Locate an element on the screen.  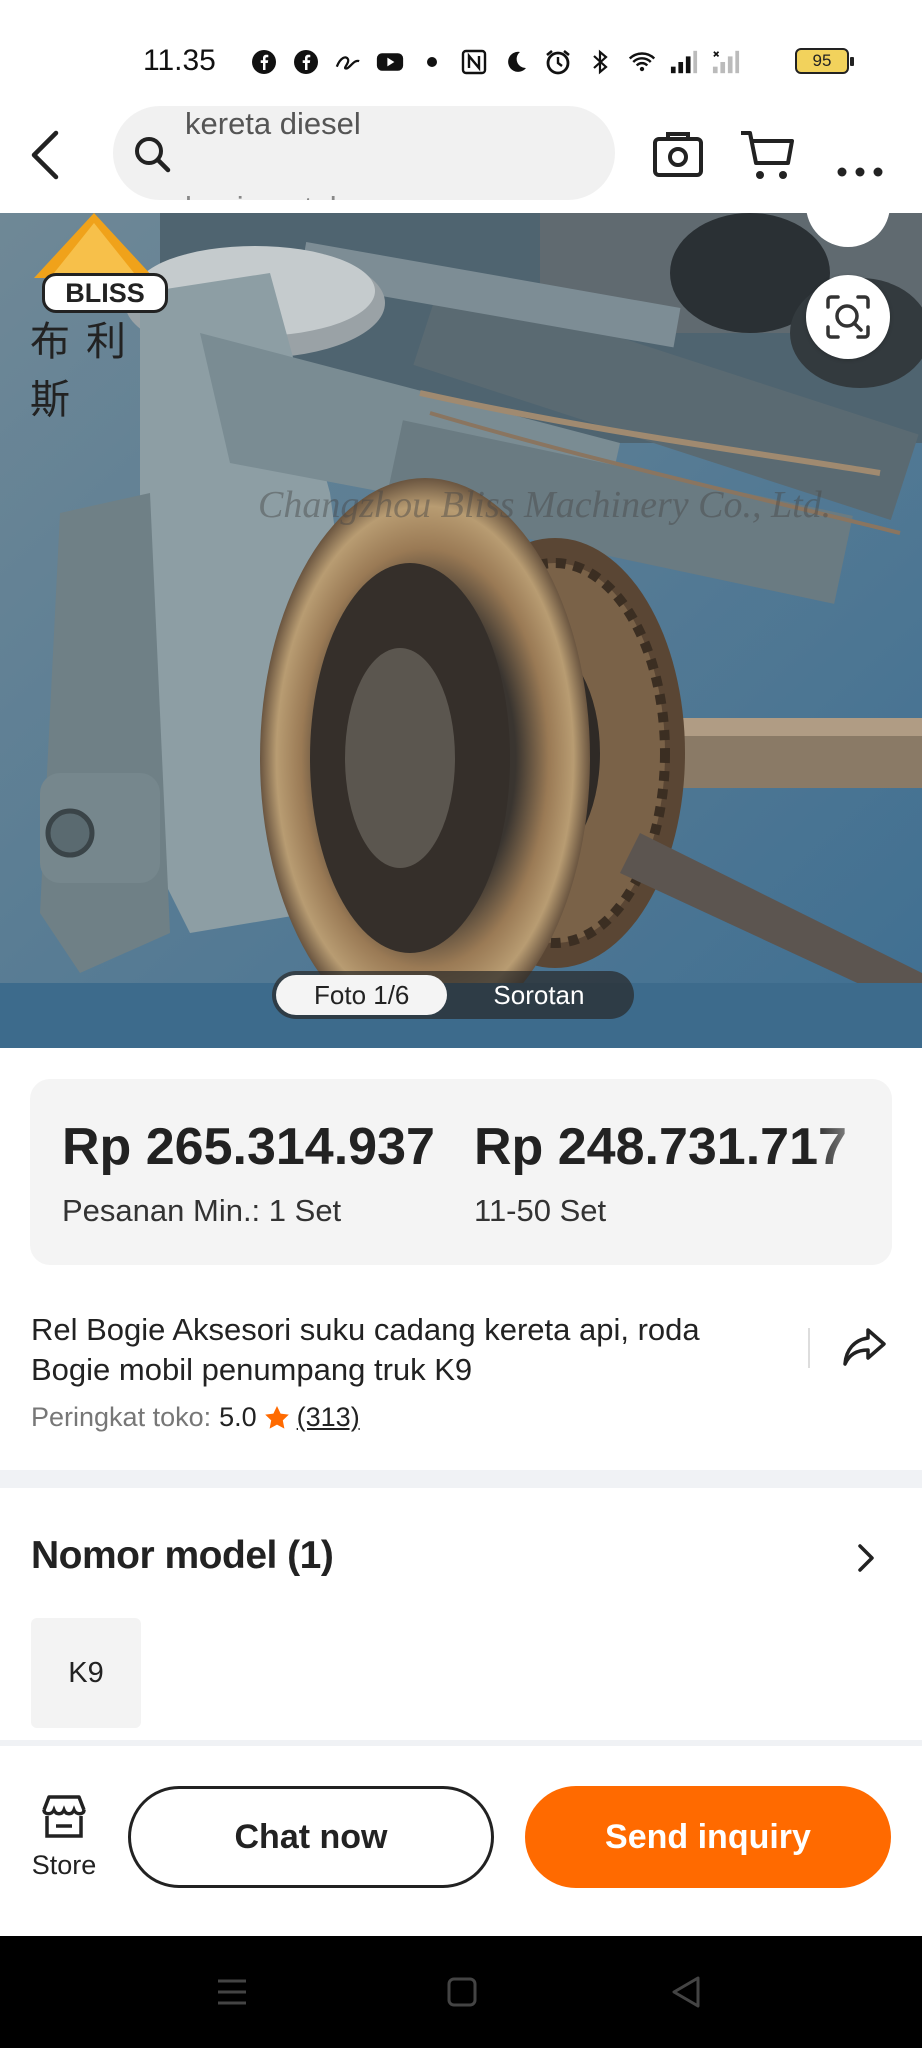
share-button is located at coordinates (865, 1347).